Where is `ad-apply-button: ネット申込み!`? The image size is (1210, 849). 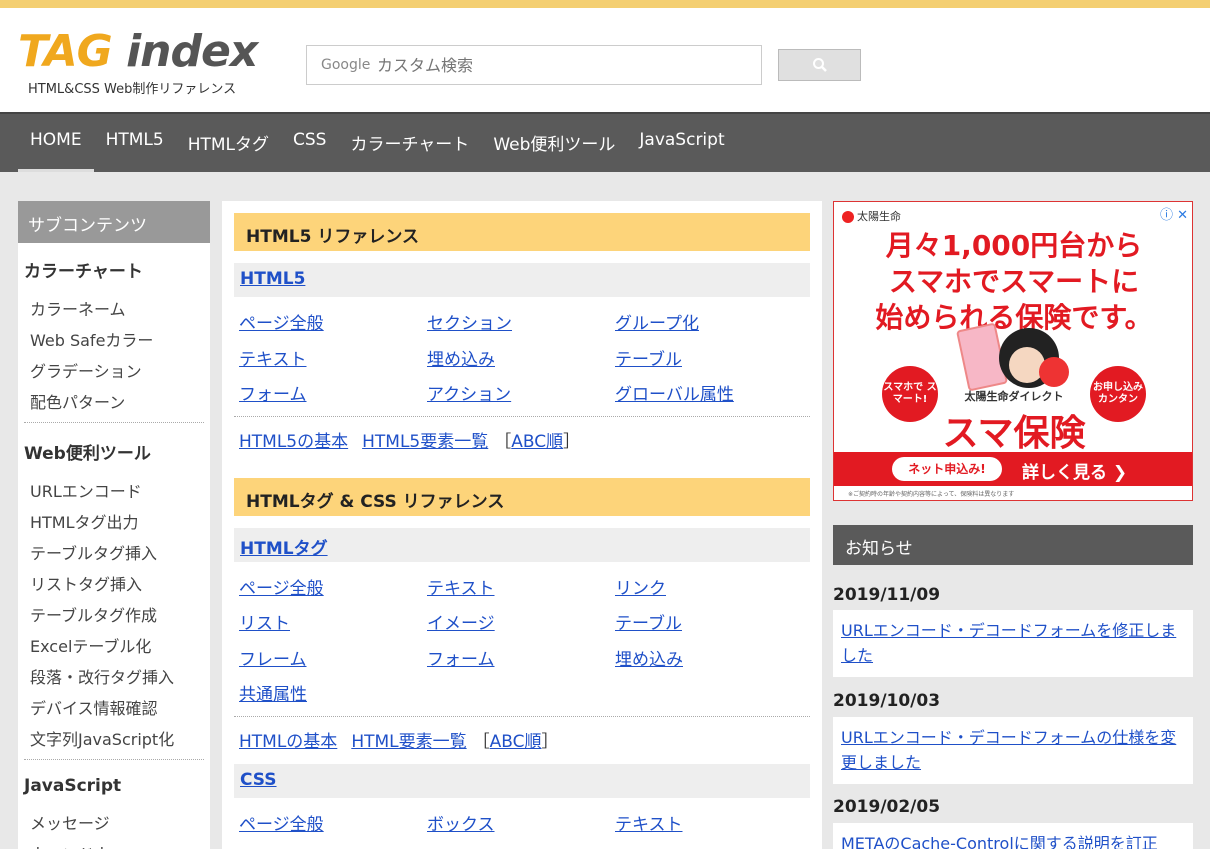
ad-apply-button: ネット申込み! is located at coordinates (947, 469).